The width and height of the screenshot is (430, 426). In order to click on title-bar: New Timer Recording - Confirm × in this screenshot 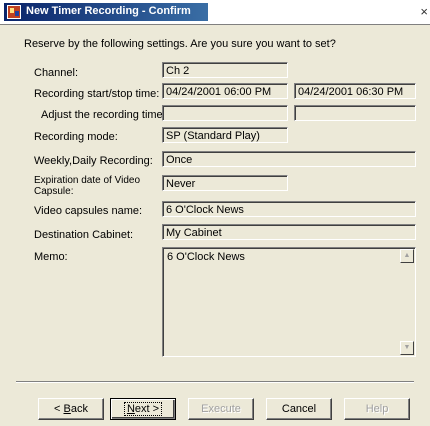, I will do `click(215, 12)`.